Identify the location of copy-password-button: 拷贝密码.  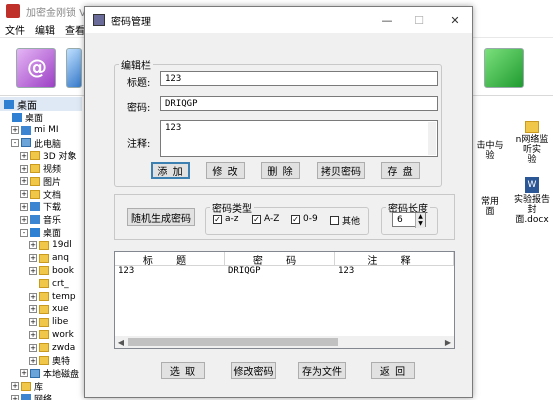
(341, 170).